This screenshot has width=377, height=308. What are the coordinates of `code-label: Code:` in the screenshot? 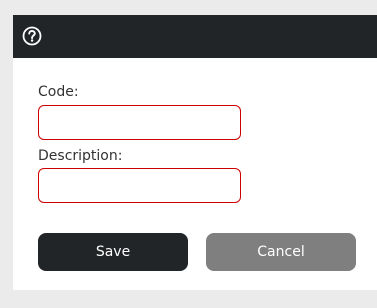 It's located at (58, 92).